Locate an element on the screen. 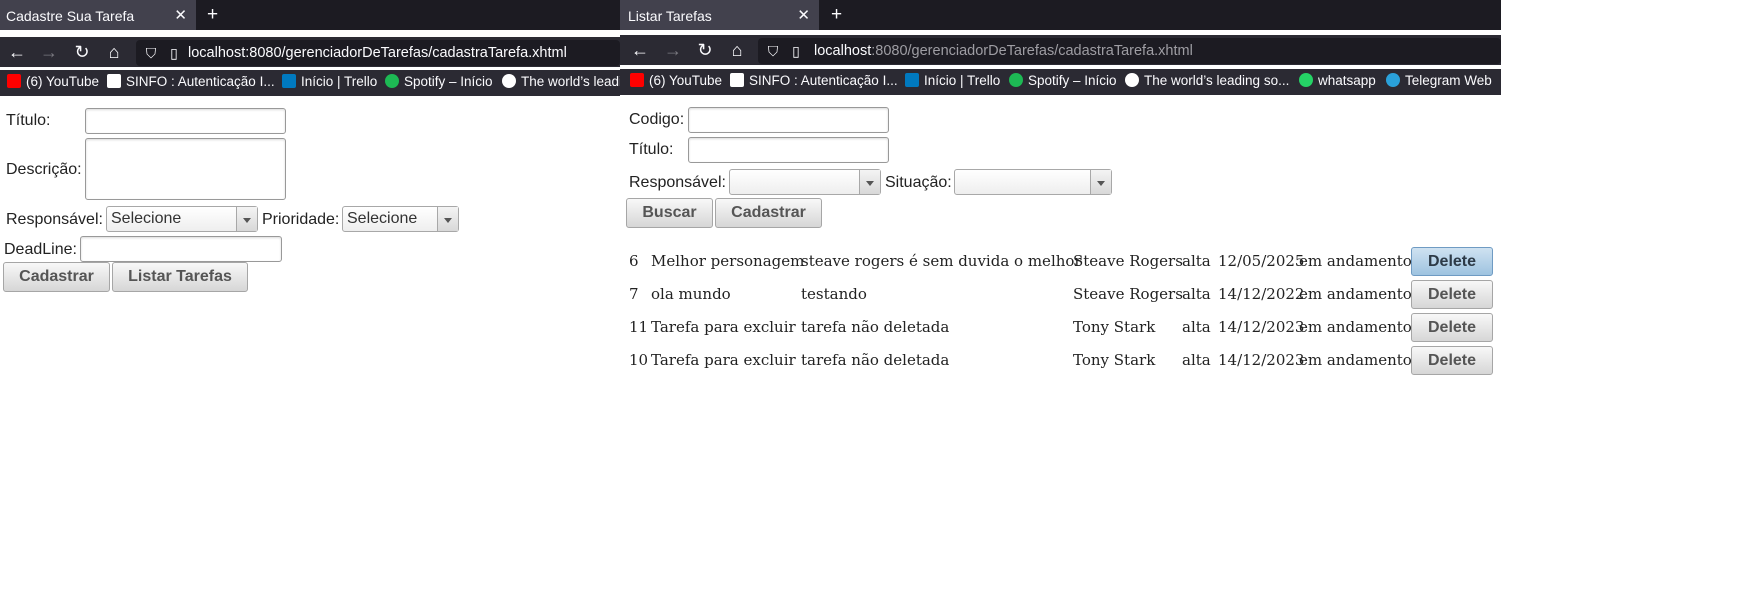 The width and height of the screenshot is (1747, 591). tab-title: Cadastre Sua Tarefa is located at coordinates (70, 16).